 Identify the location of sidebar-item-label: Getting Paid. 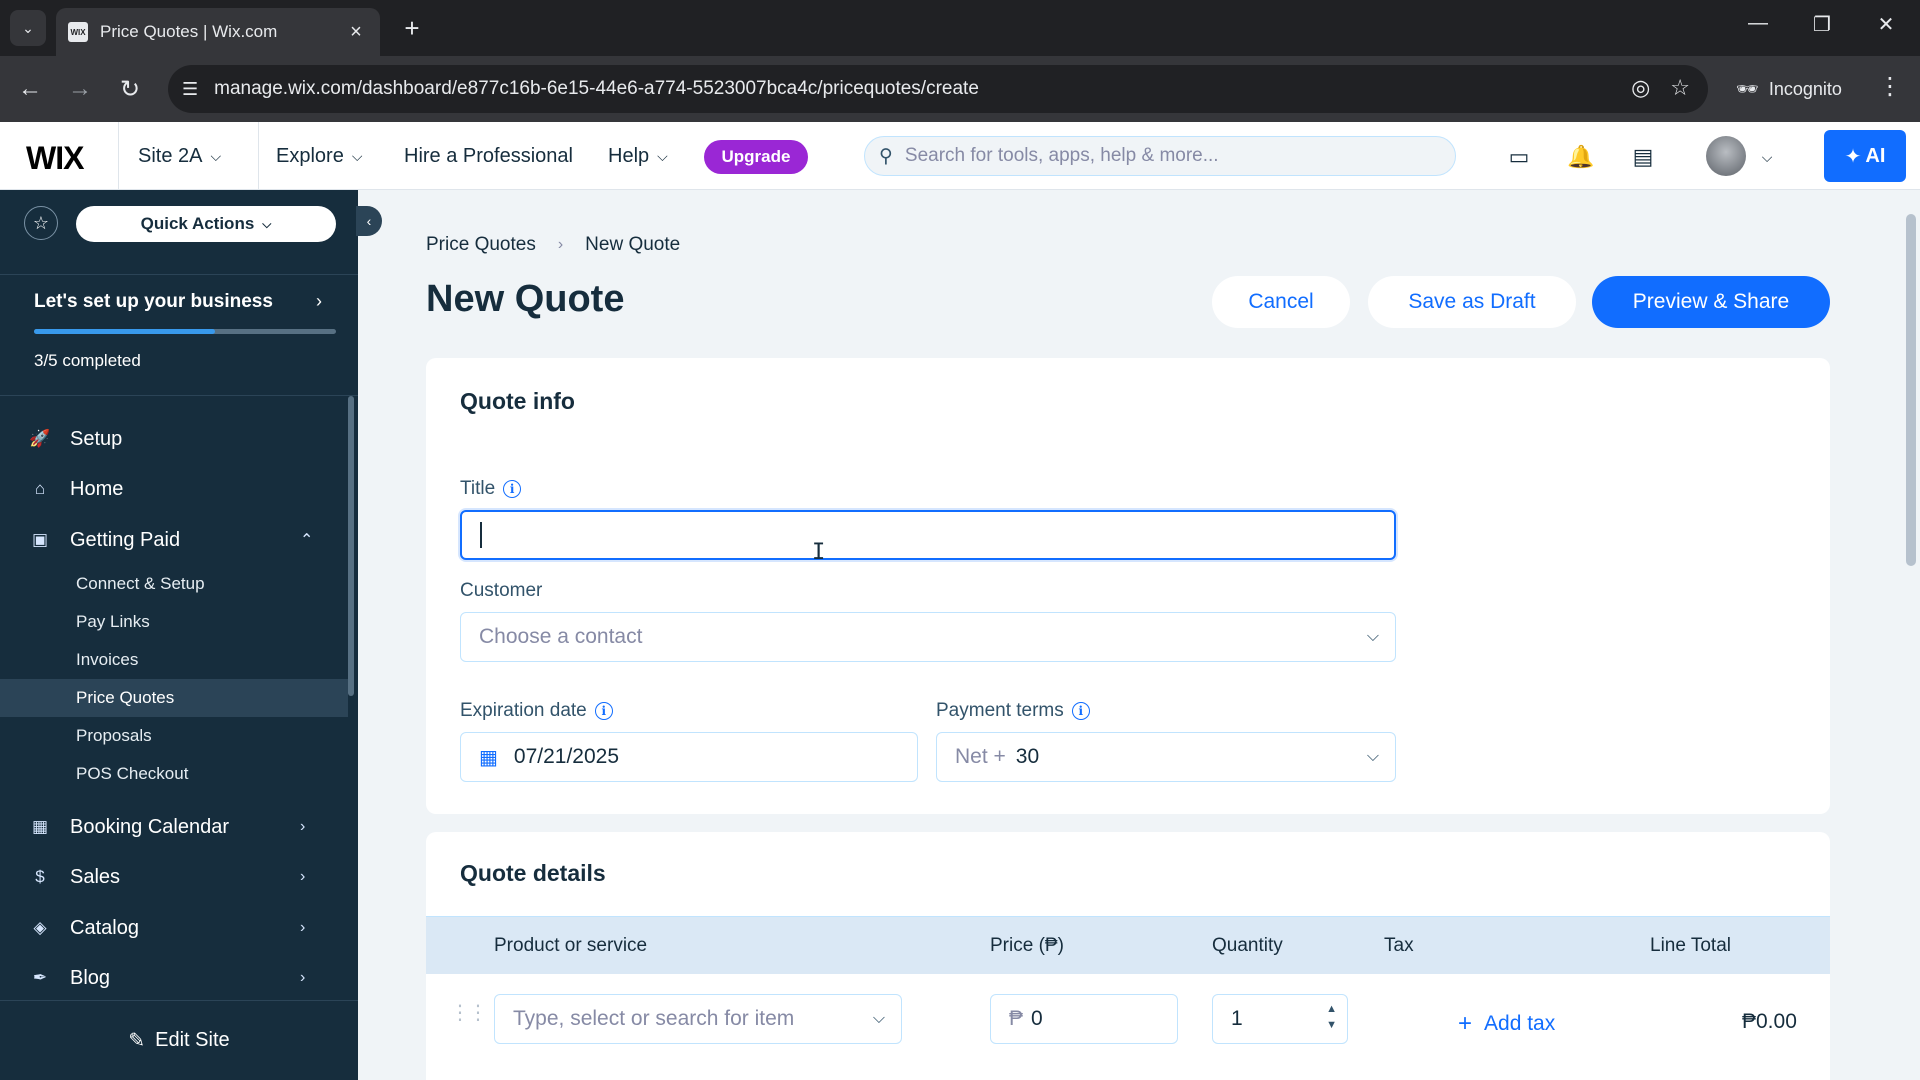
(125, 539).